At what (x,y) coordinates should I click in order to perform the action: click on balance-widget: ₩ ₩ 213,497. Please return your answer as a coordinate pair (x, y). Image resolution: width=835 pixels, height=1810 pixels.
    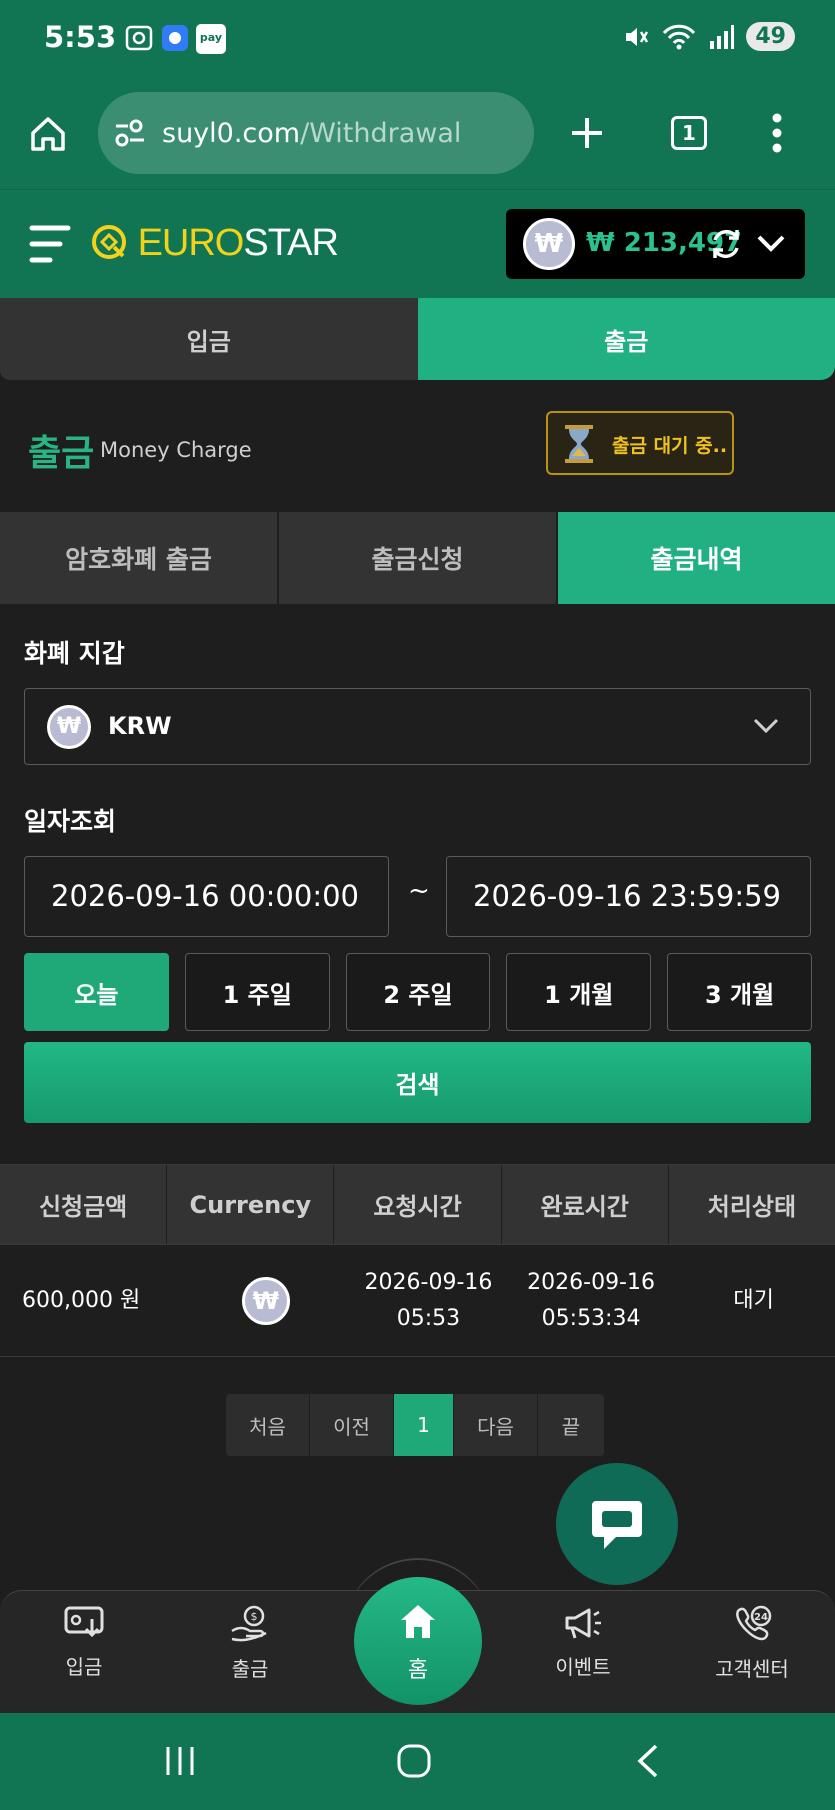
    Looking at the image, I should click on (655, 244).